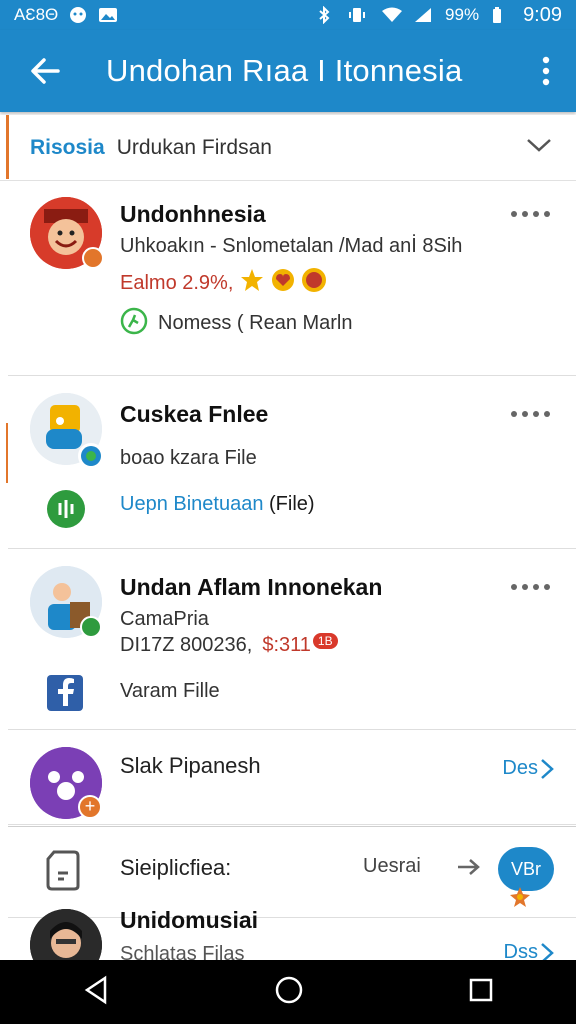 The width and height of the screenshot is (576, 1024). Describe the element at coordinates (423, 15) in the screenshot. I see `signal-icon` at that location.